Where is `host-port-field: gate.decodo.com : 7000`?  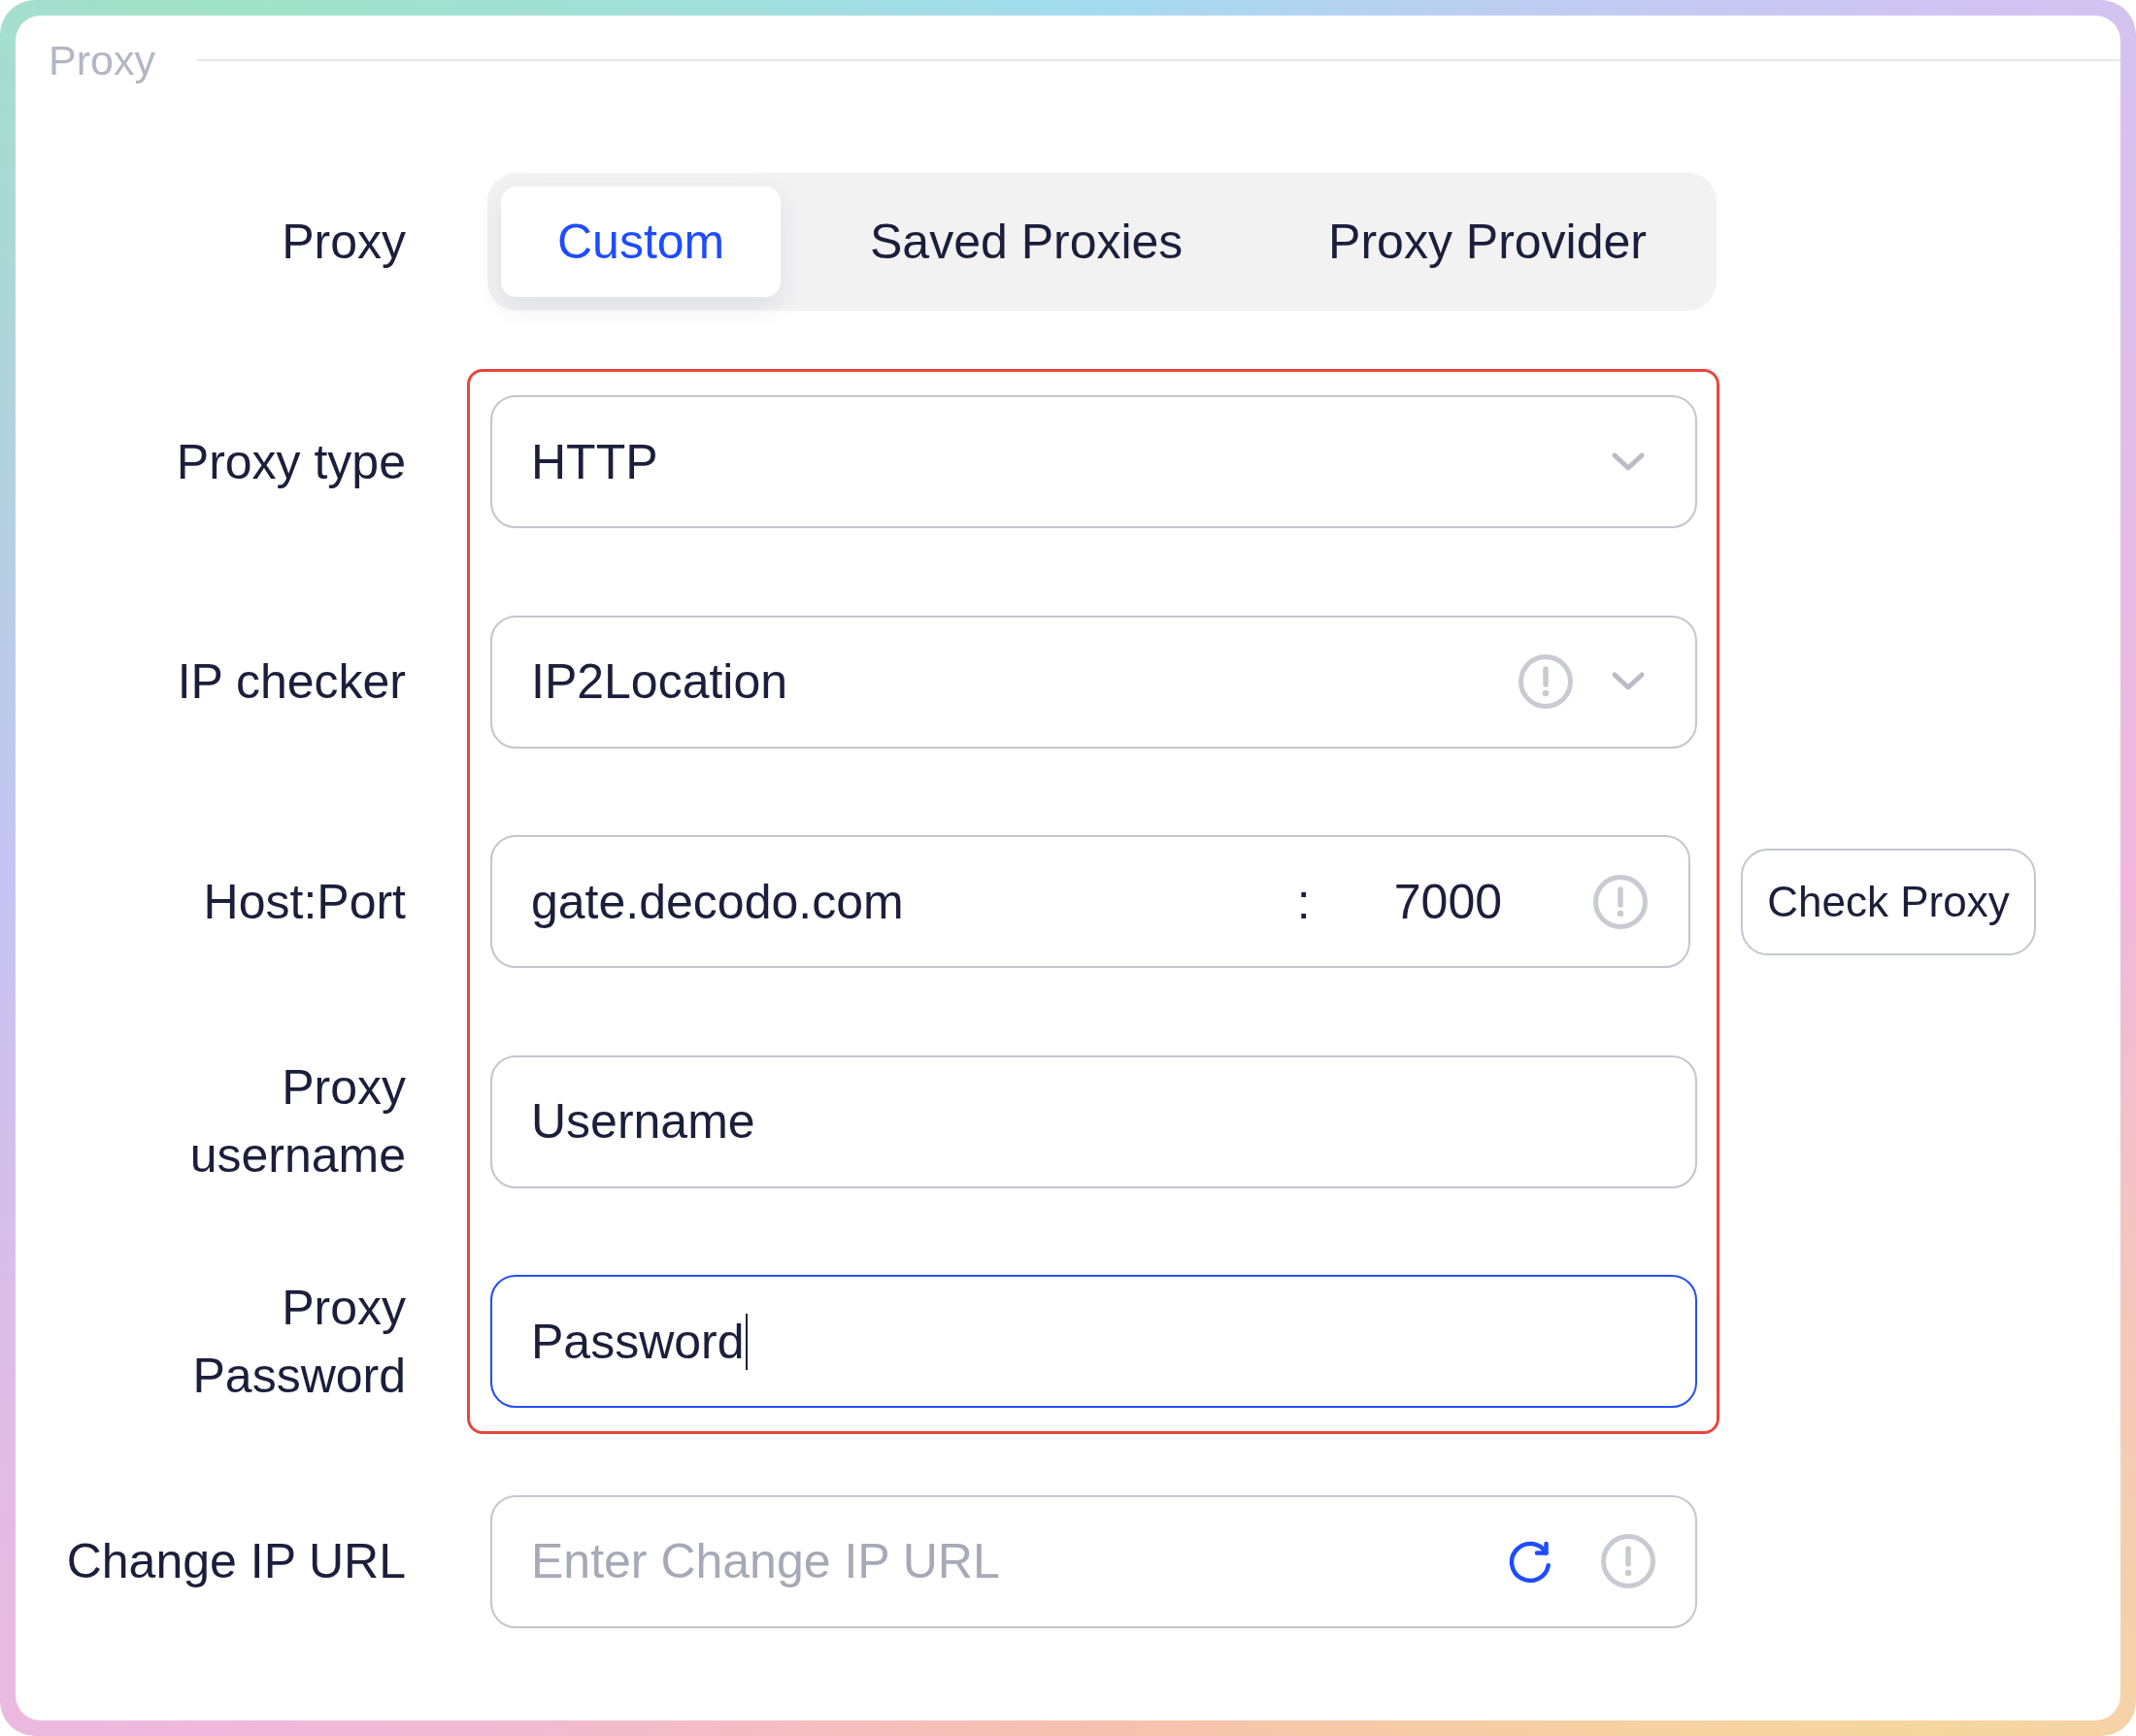
host-port-field: gate.decodo.com : 7000 is located at coordinates (1090, 902).